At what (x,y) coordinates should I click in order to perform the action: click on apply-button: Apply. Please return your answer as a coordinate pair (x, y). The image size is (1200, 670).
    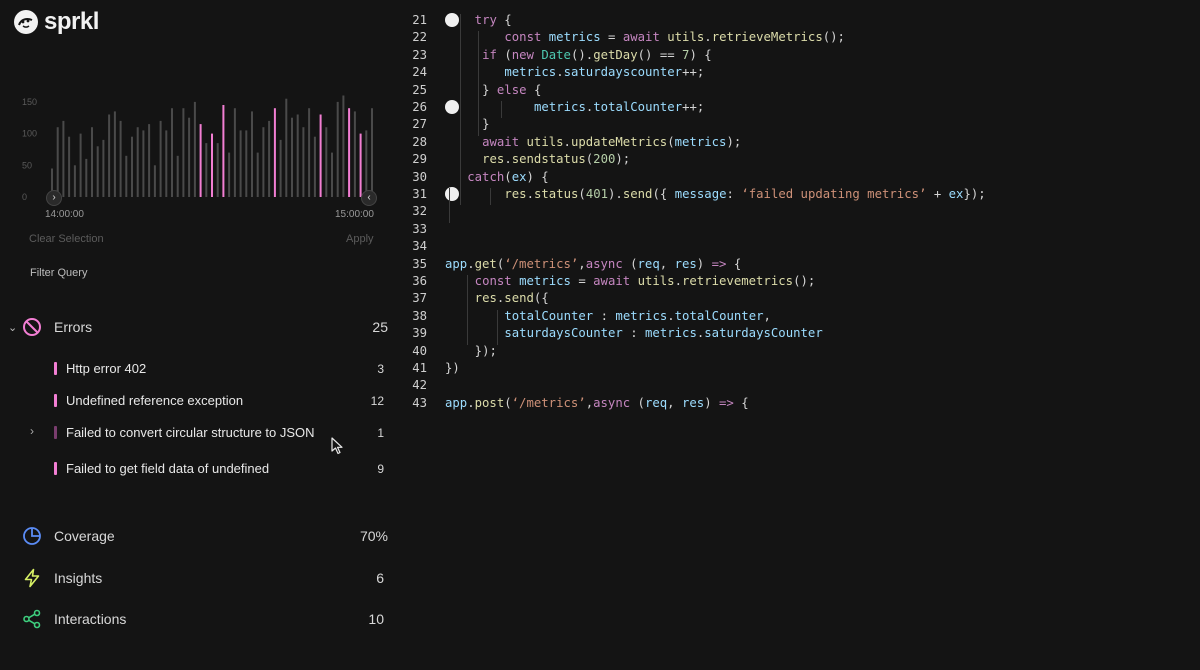
    Looking at the image, I should click on (360, 239).